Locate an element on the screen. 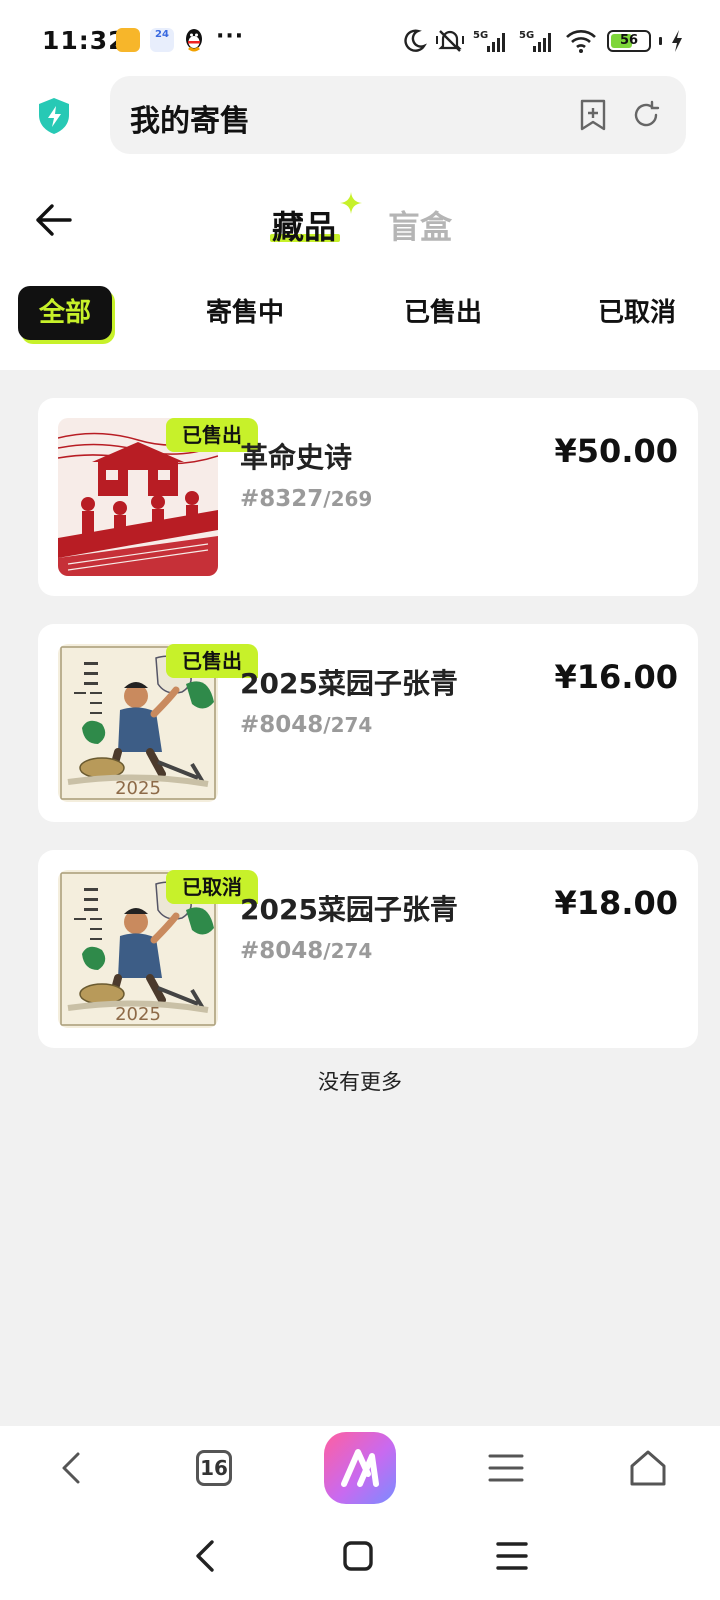 The height and width of the screenshot is (1600, 720). consignment-card: 2025 已售出 2025菜园子张青 #8048/274 ¥16.00 is located at coordinates (368, 723).